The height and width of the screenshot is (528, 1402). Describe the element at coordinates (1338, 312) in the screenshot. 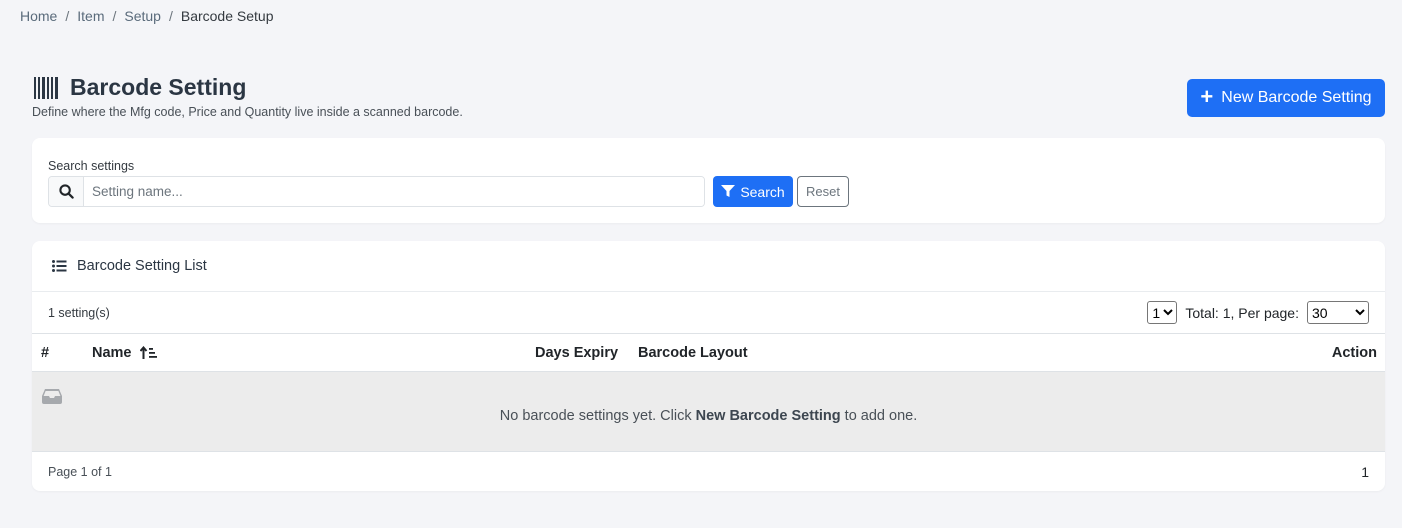

I see `per-page-select: 30` at that location.